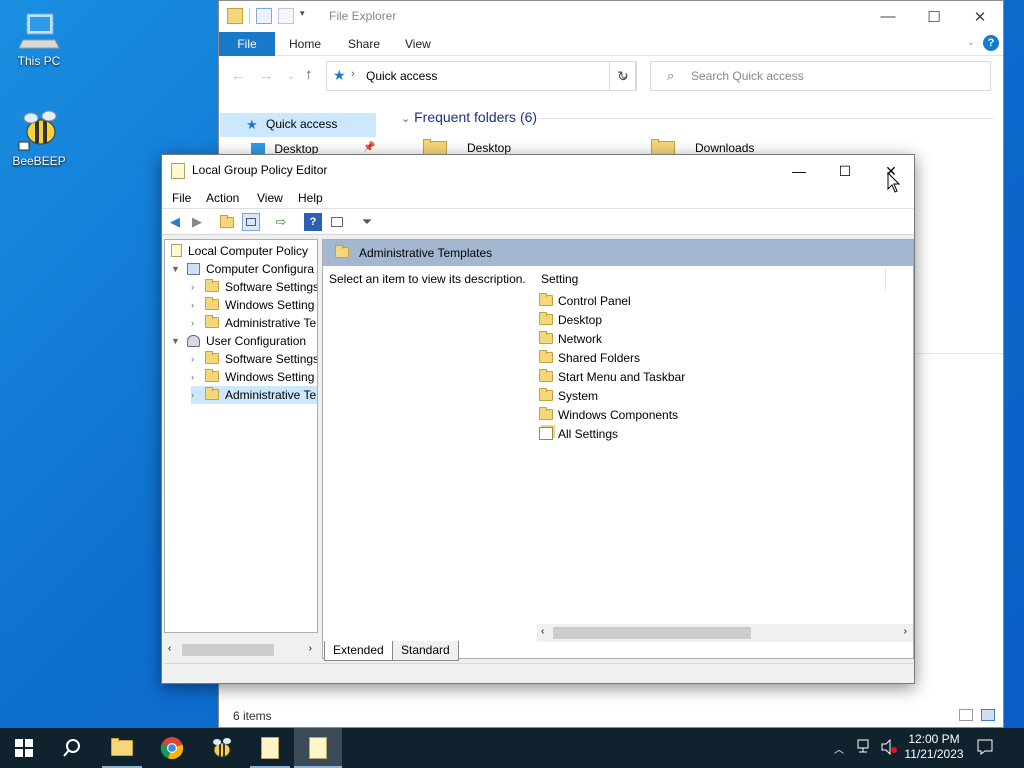 This screenshot has width=1024, height=768. I want to click on up-folder-icon, so click(227, 222).